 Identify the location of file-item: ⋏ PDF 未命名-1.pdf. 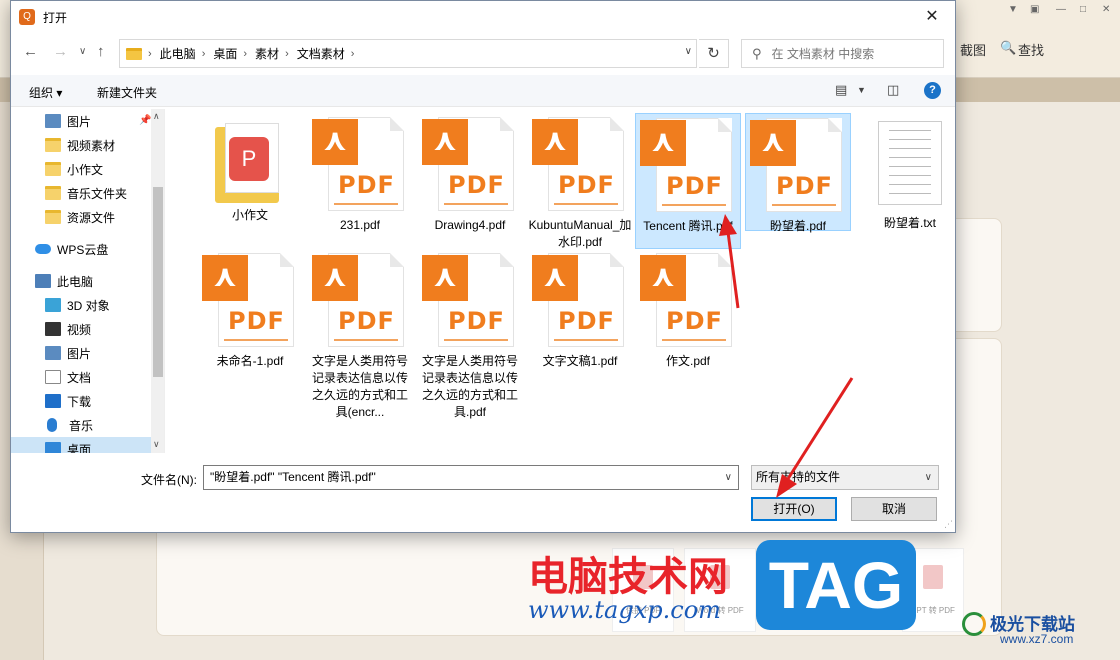
(250, 309).